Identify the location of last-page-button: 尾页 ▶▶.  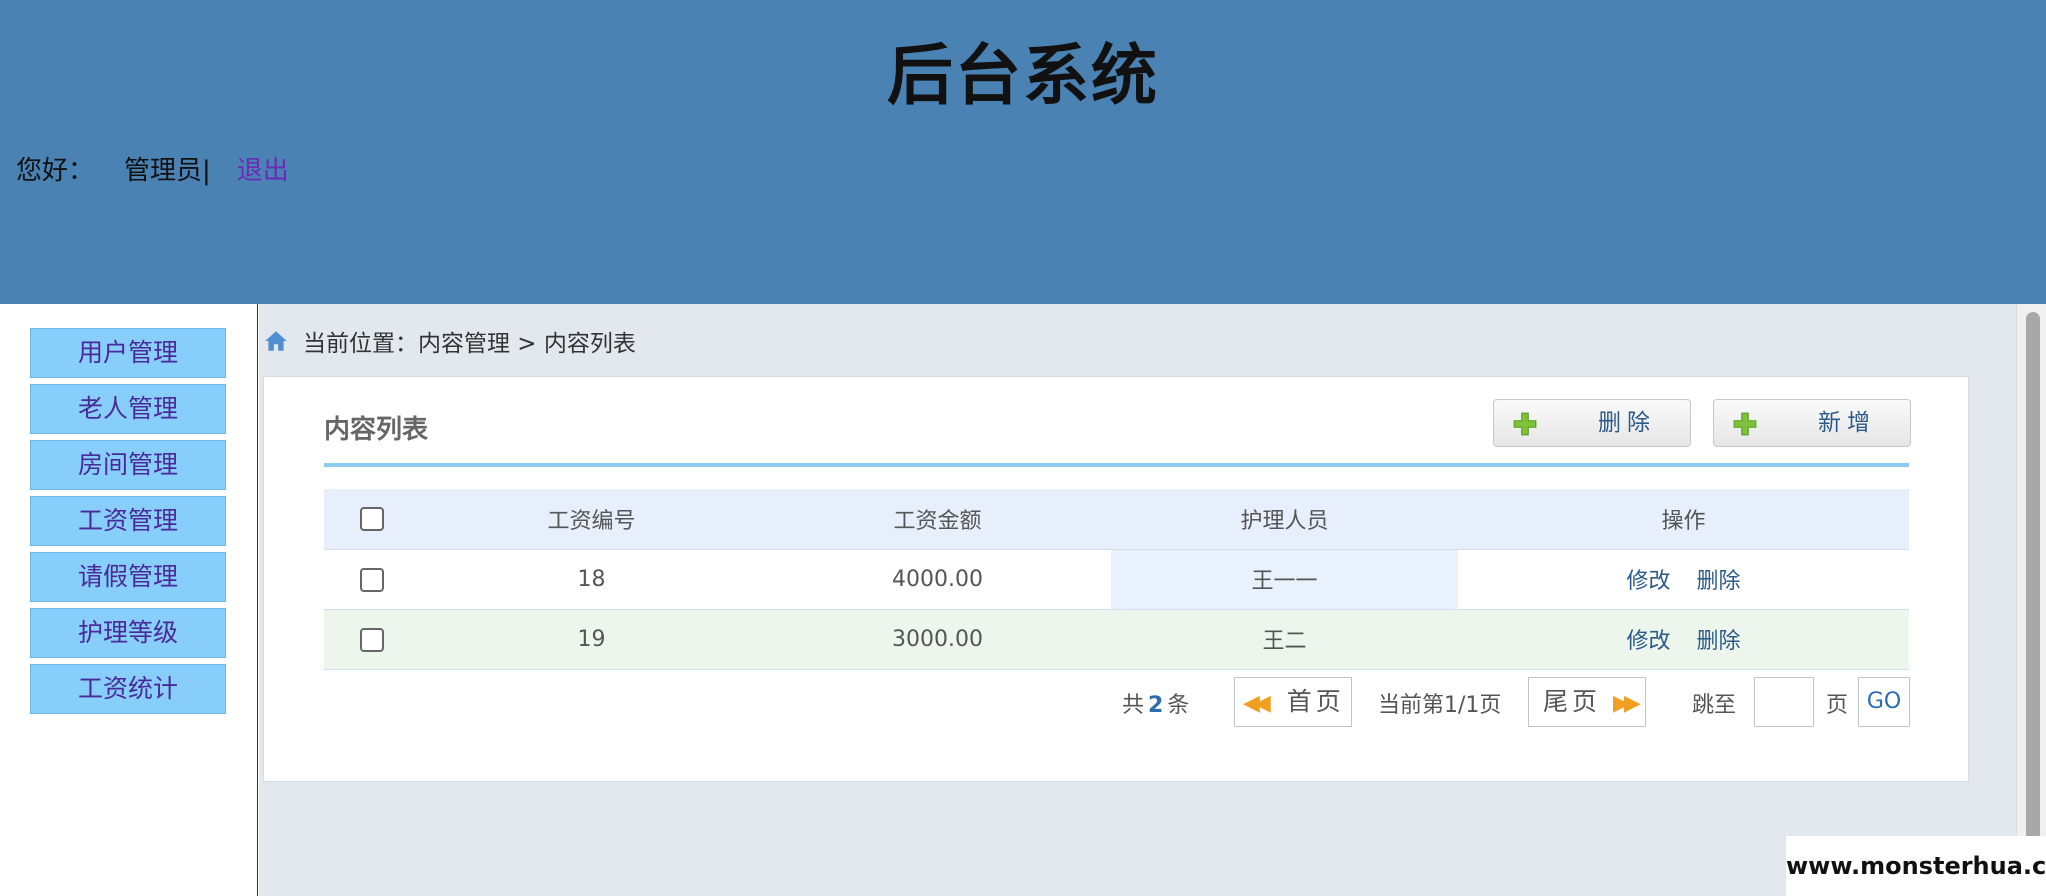
(1587, 702).